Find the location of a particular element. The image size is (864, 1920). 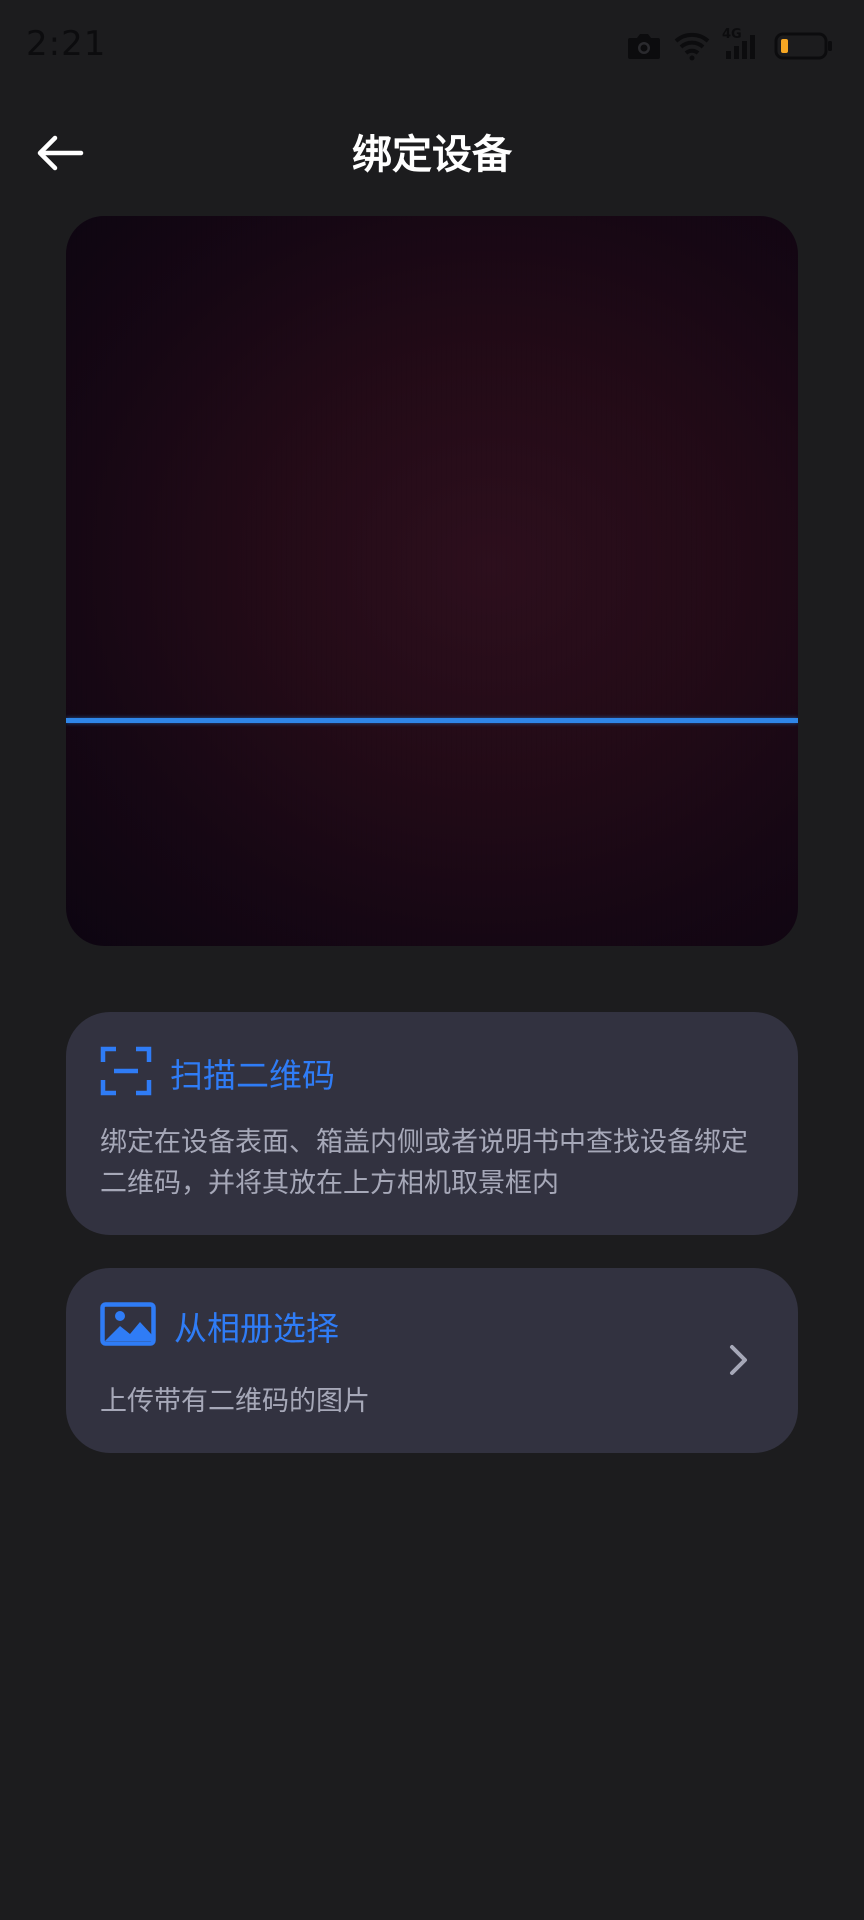

wifi-icon is located at coordinates (692, 46).